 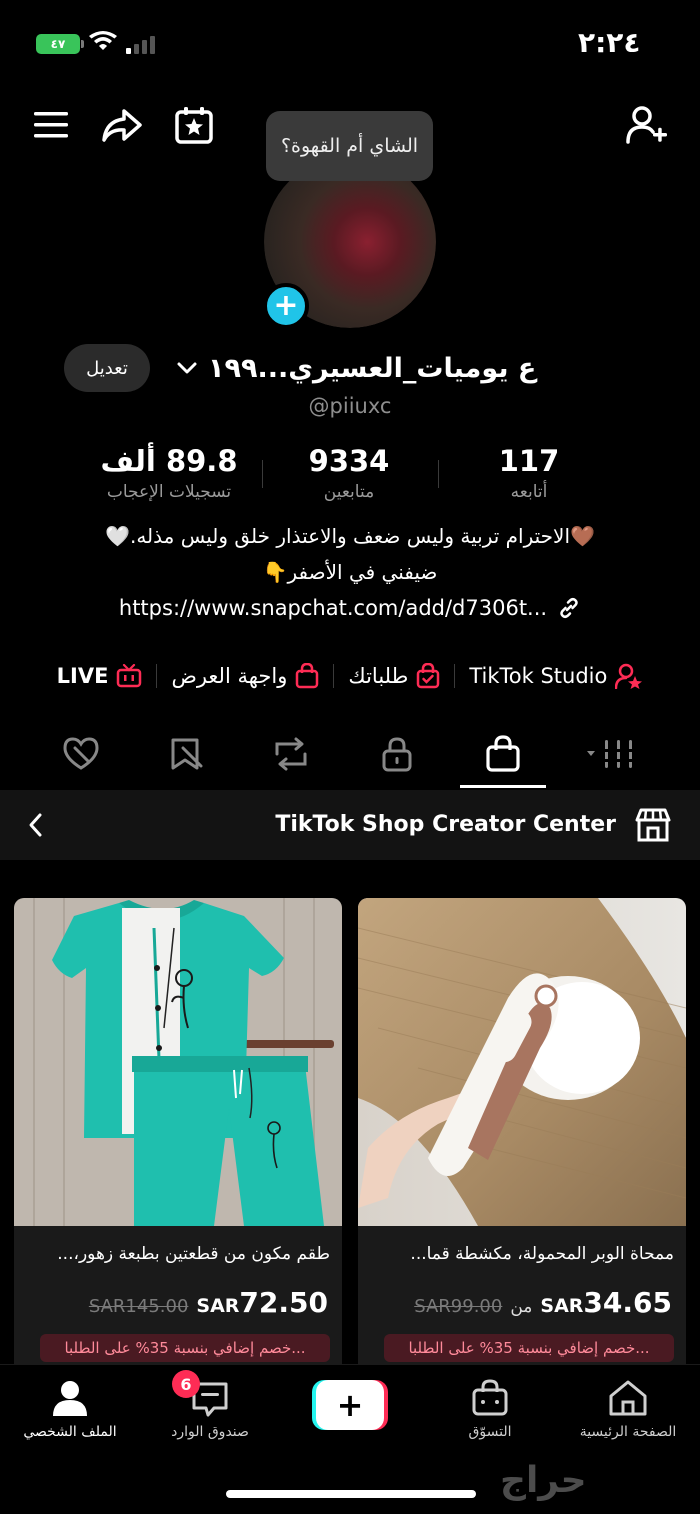 What do you see at coordinates (521, 1307) in the screenshot?
I see `product-price-from: من` at bounding box center [521, 1307].